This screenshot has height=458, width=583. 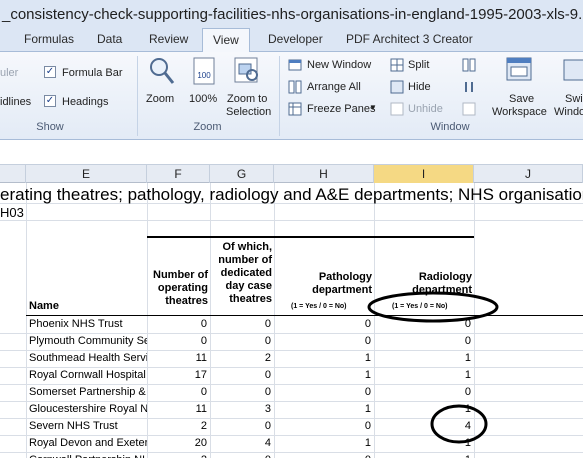 What do you see at coordinates (324, 174) in the screenshot?
I see `column-header-h: H` at bounding box center [324, 174].